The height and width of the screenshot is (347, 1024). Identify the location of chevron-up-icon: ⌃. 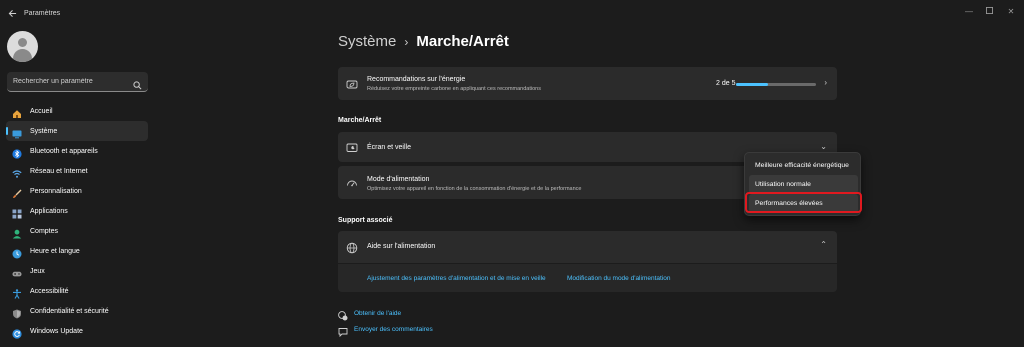
(823, 244).